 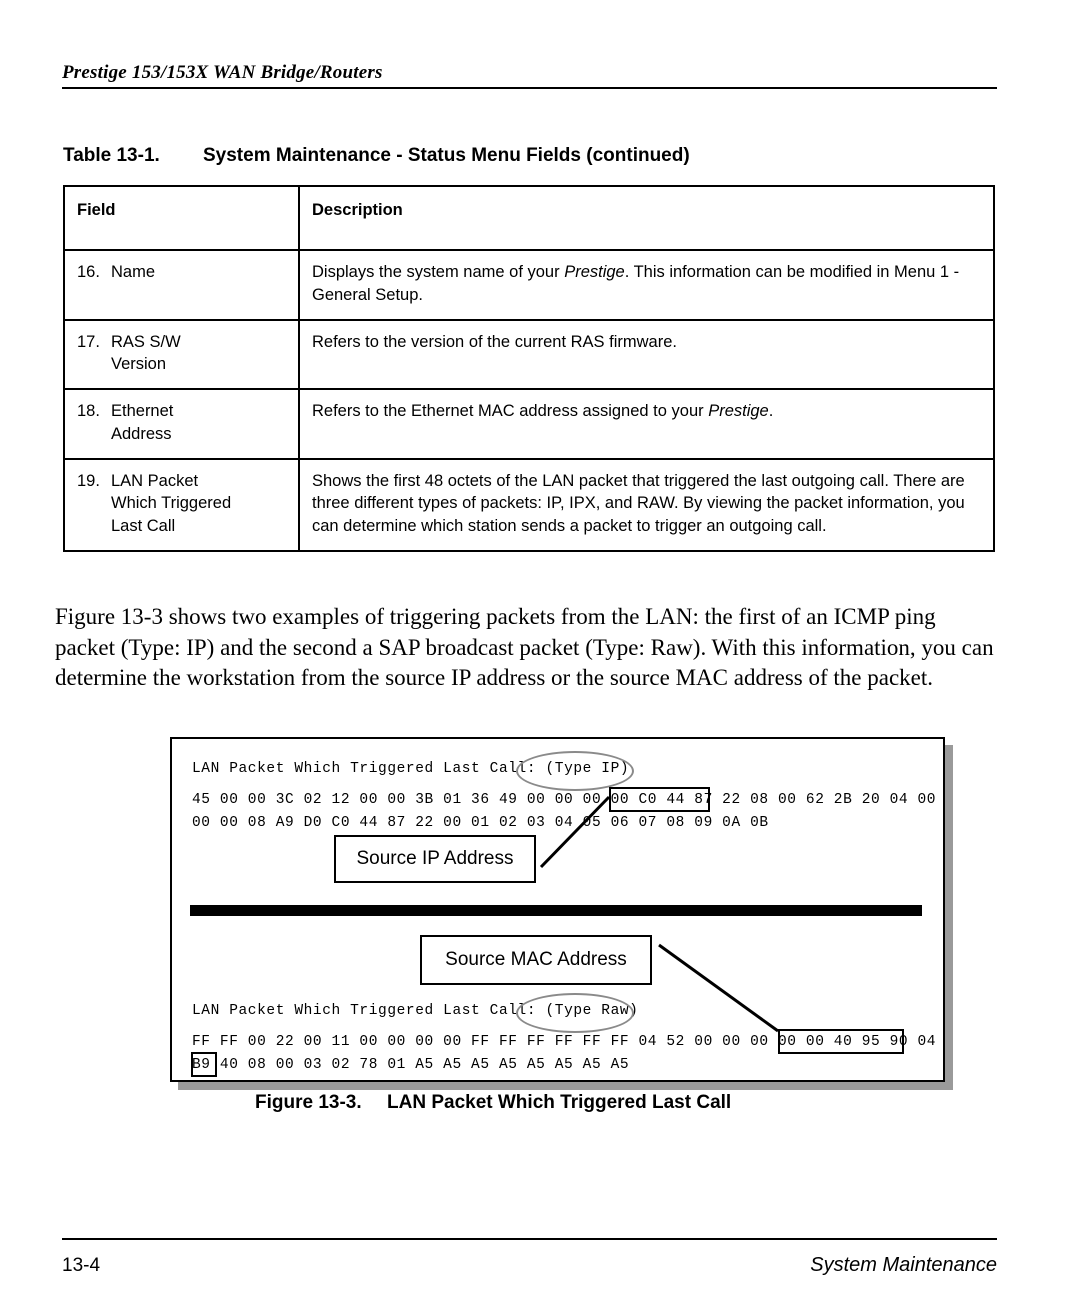 What do you see at coordinates (435, 859) in the screenshot?
I see `callout-source-ip-address: Source IP Address` at bounding box center [435, 859].